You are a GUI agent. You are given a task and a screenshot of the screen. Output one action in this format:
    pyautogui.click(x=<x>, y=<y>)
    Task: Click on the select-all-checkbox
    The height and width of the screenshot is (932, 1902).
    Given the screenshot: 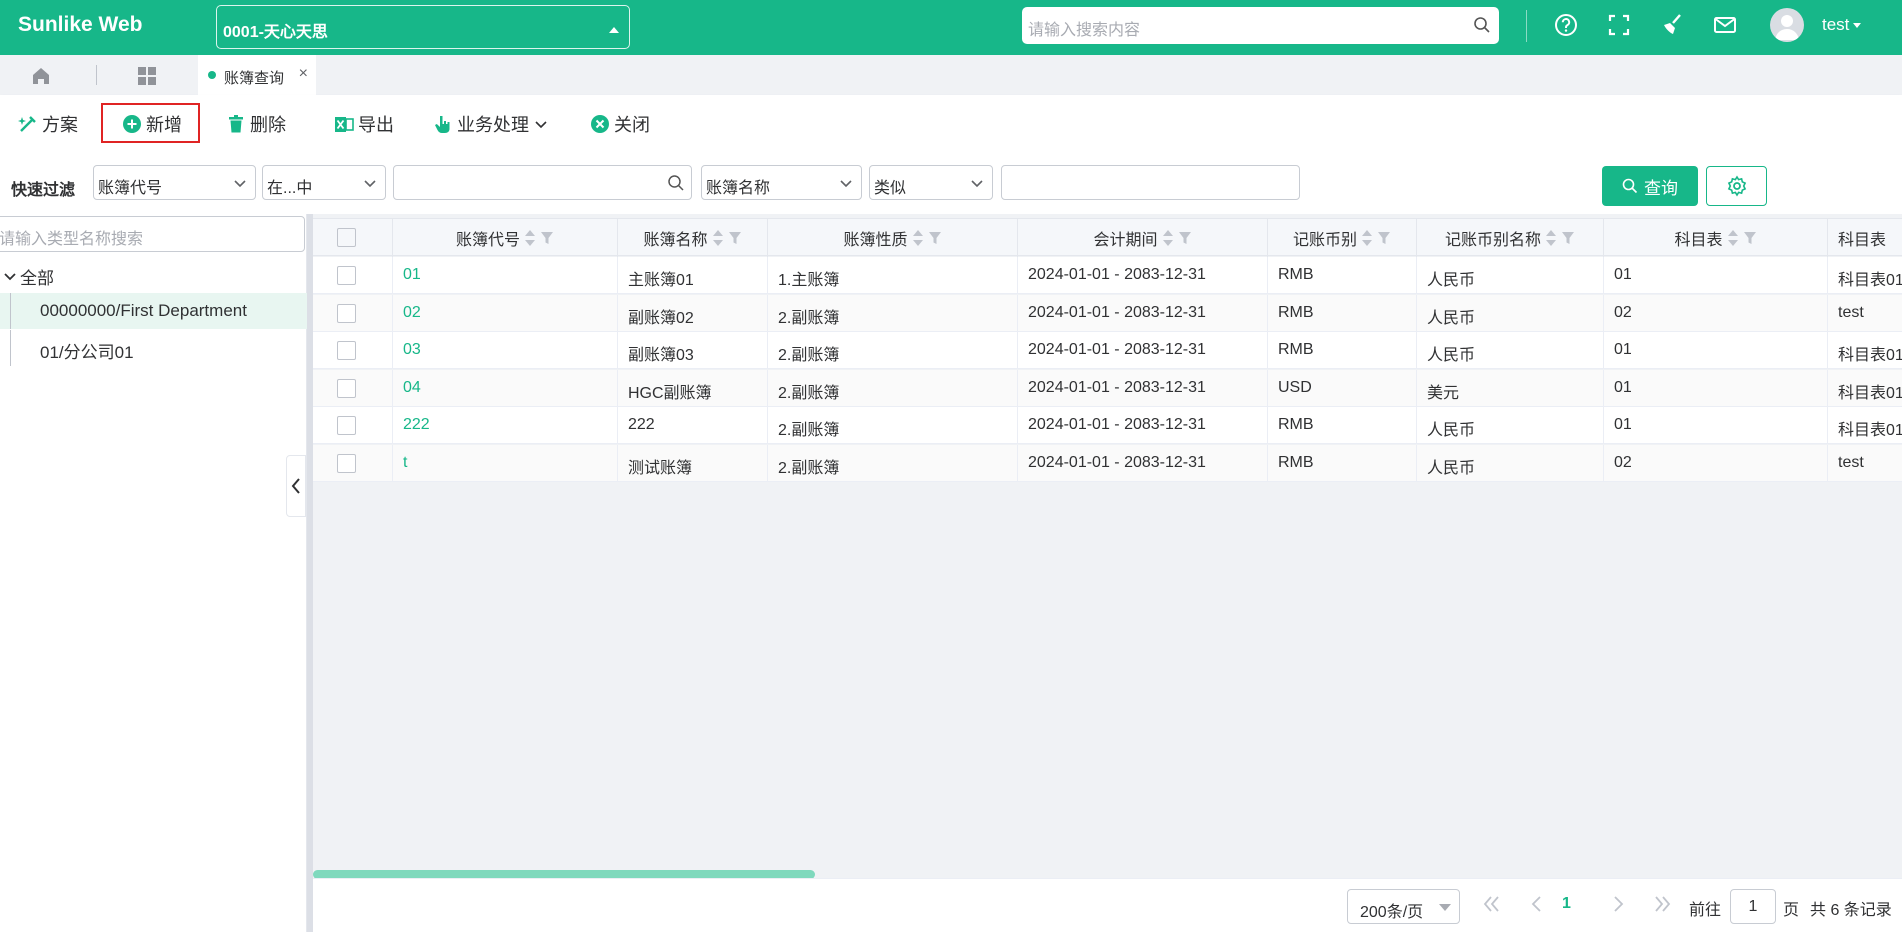 What is the action you would take?
    pyautogui.click(x=346, y=237)
    